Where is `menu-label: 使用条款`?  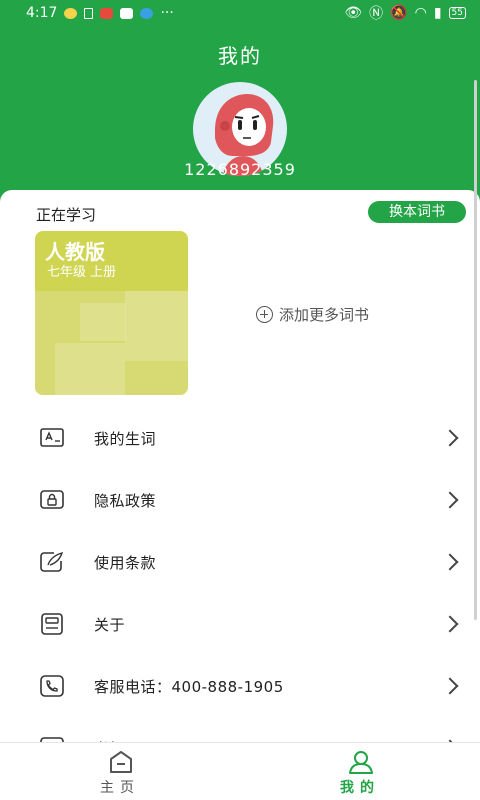
menu-label: 使用条款 is located at coordinates (125, 562).